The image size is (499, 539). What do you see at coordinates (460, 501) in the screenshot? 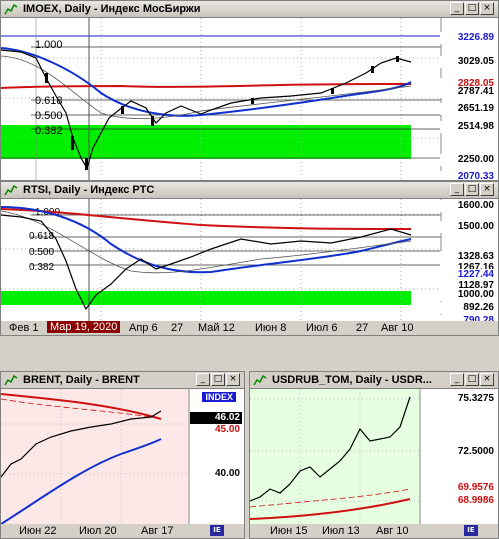
I see `usdrub-price-68998: 68.9986` at bounding box center [460, 501].